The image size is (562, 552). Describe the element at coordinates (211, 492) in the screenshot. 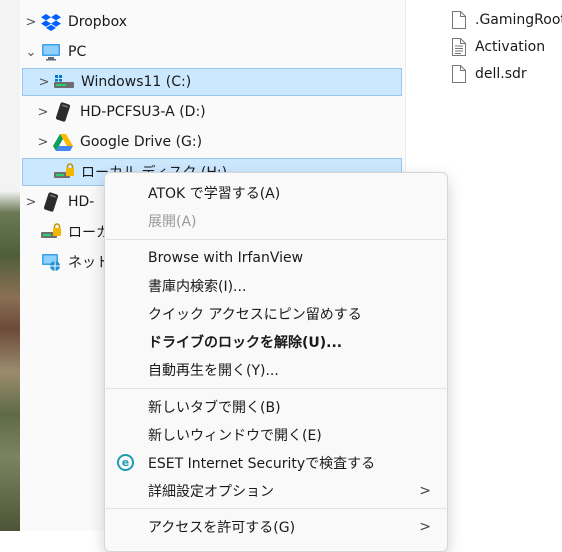

I see `menu-item-label: 詳細設定オプション` at that location.